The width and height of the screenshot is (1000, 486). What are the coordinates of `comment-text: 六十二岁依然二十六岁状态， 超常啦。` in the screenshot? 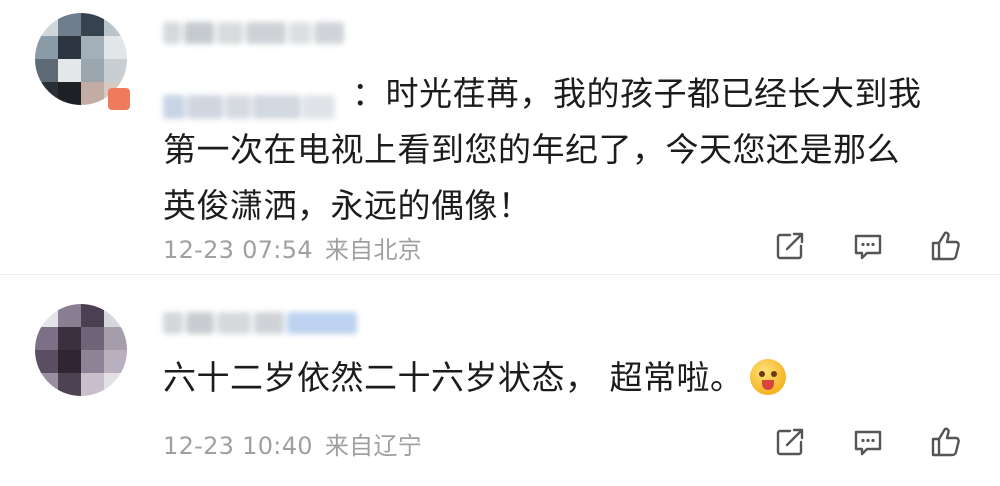 It's located at (568, 378).